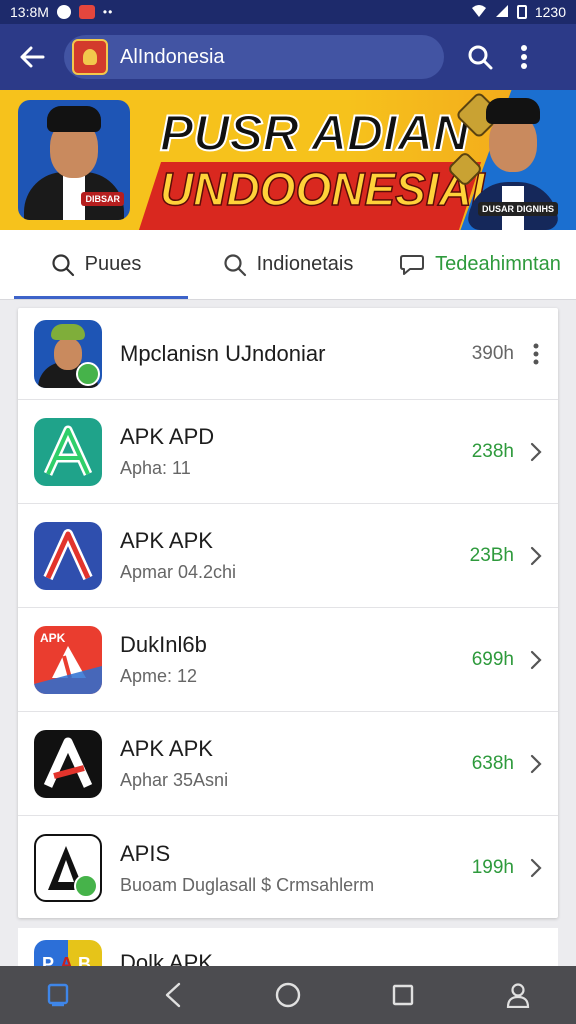 This screenshot has height=1024, width=576. Describe the element at coordinates (412, 264) in the screenshot. I see `chat-bubble-icon` at that location.